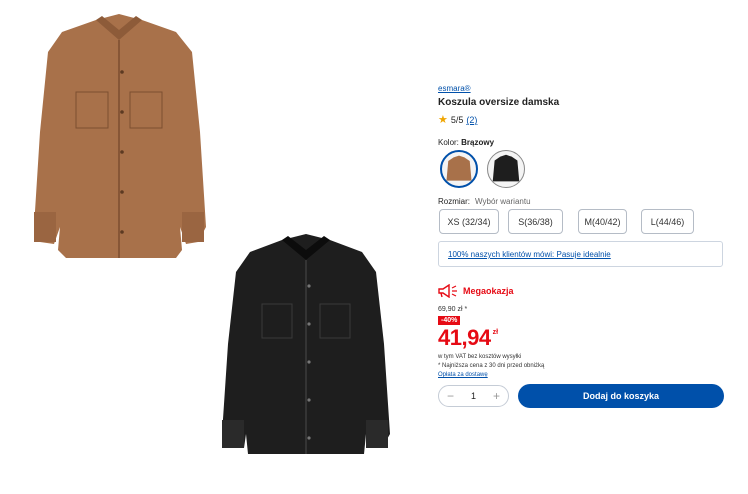  What do you see at coordinates (454, 88) in the screenshot?
I see `brand-link: esmara®` at bounding box center [454, 88].